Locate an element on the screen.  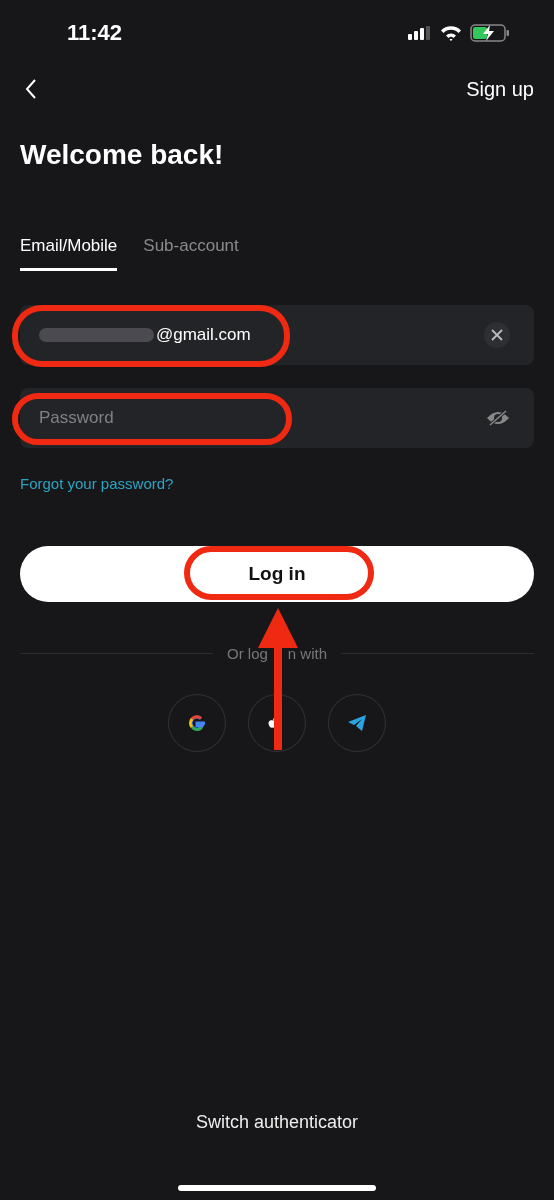
eye-slash-icon is located at coordinates (498, 418).